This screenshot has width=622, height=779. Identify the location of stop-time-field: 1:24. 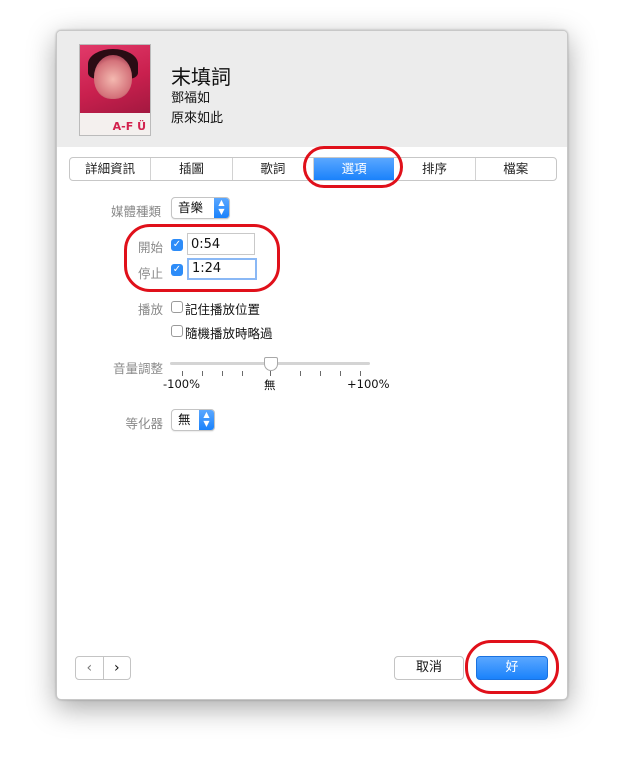
(222, 269).